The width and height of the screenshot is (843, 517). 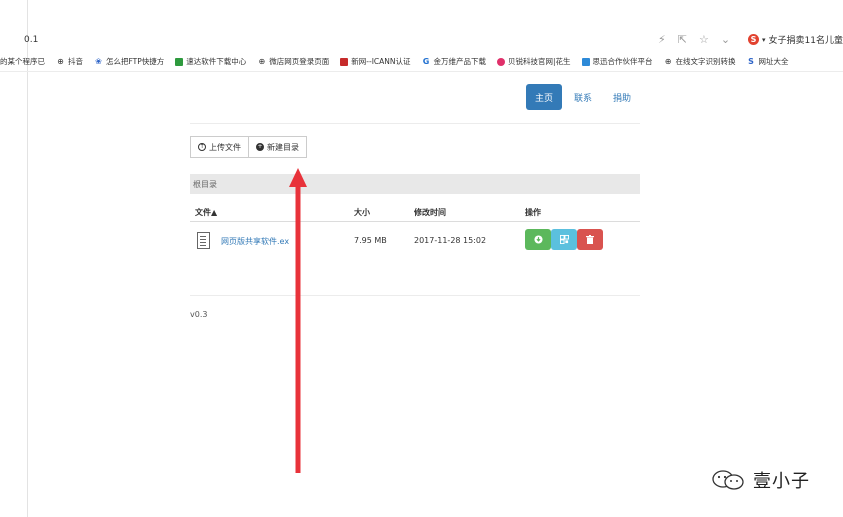 I want to click on watermark-text: 壹小子, so click(x=781, y=481).